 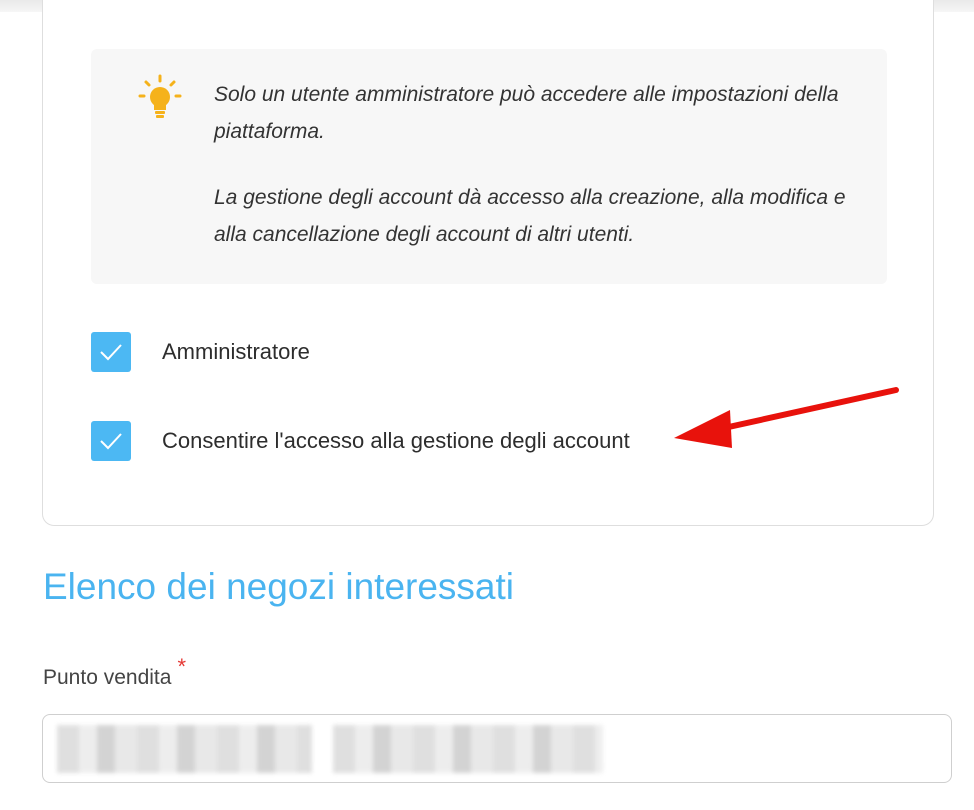 I want to click on account-management-checkbox, so click(x=111, y=441).